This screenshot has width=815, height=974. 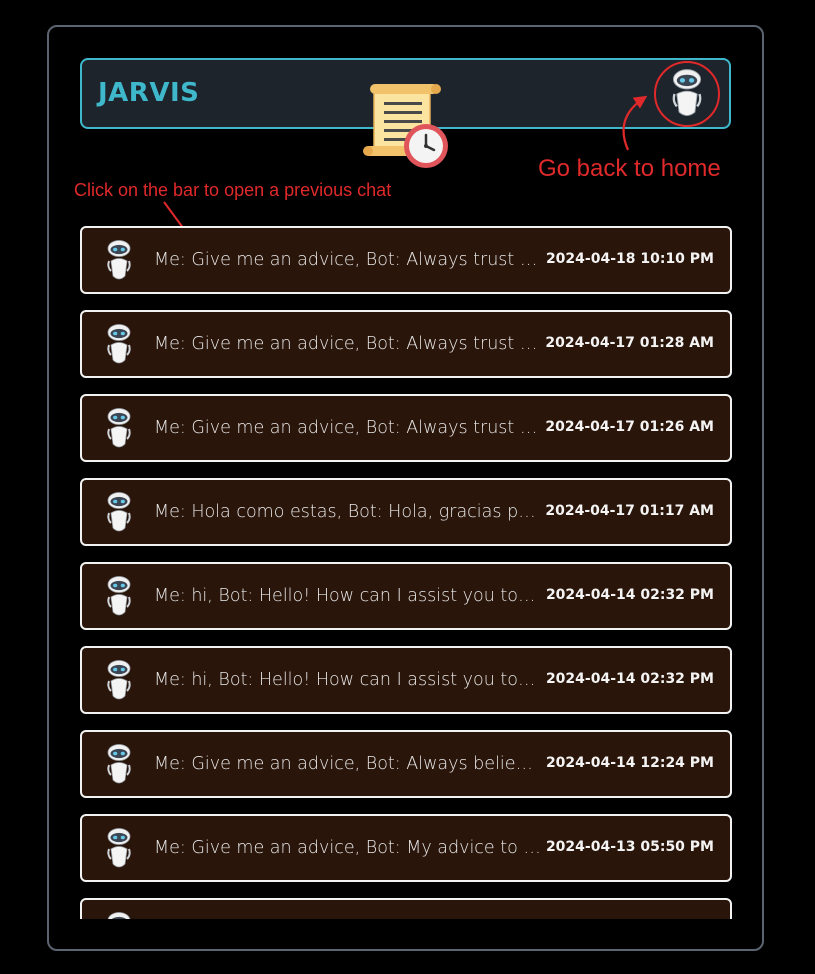 I want to click on chat-timestamp: 2024-04-13 05:50 PM, so click(x=629, y=847).